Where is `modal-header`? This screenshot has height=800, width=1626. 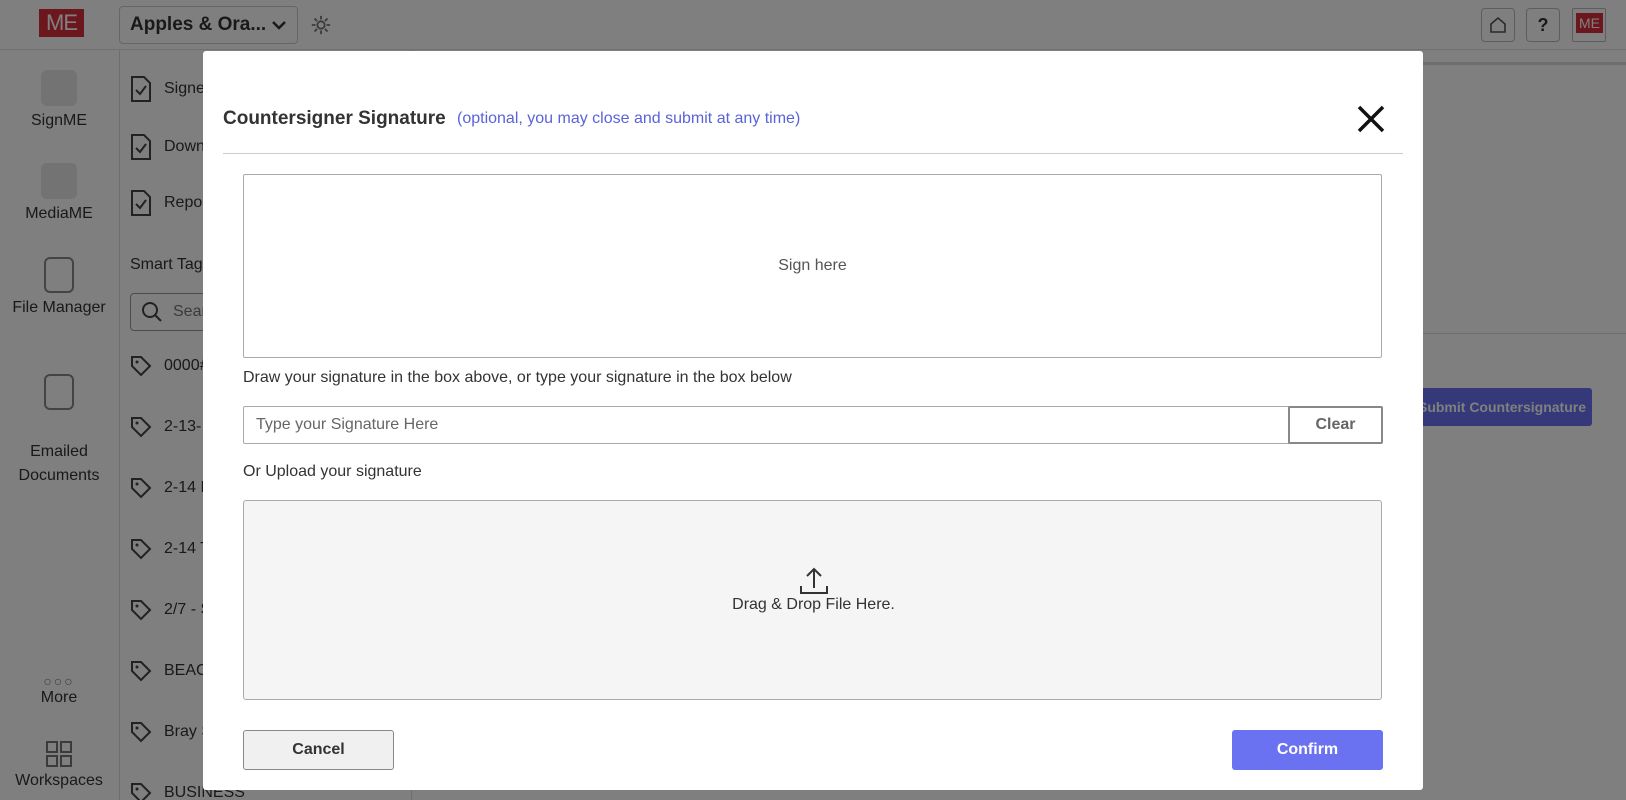 modal-header is located at coordinates (813, 102).